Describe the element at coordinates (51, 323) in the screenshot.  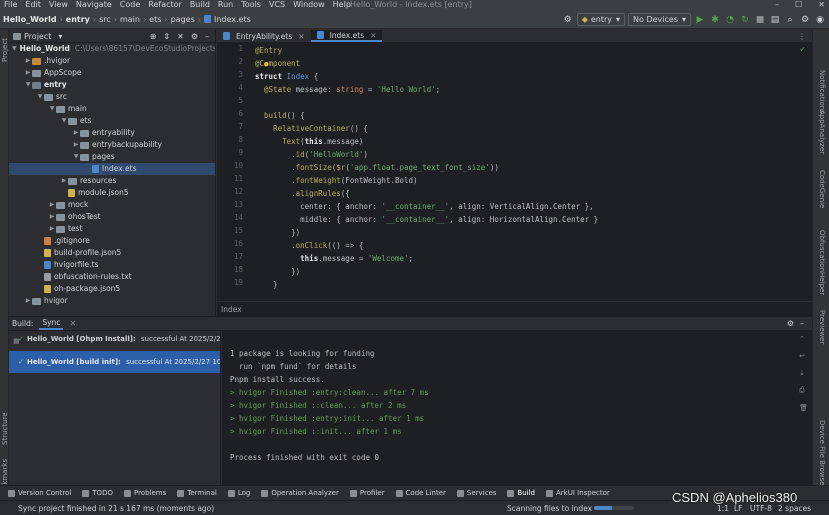
I see `tab-sync: Sync` at that location.